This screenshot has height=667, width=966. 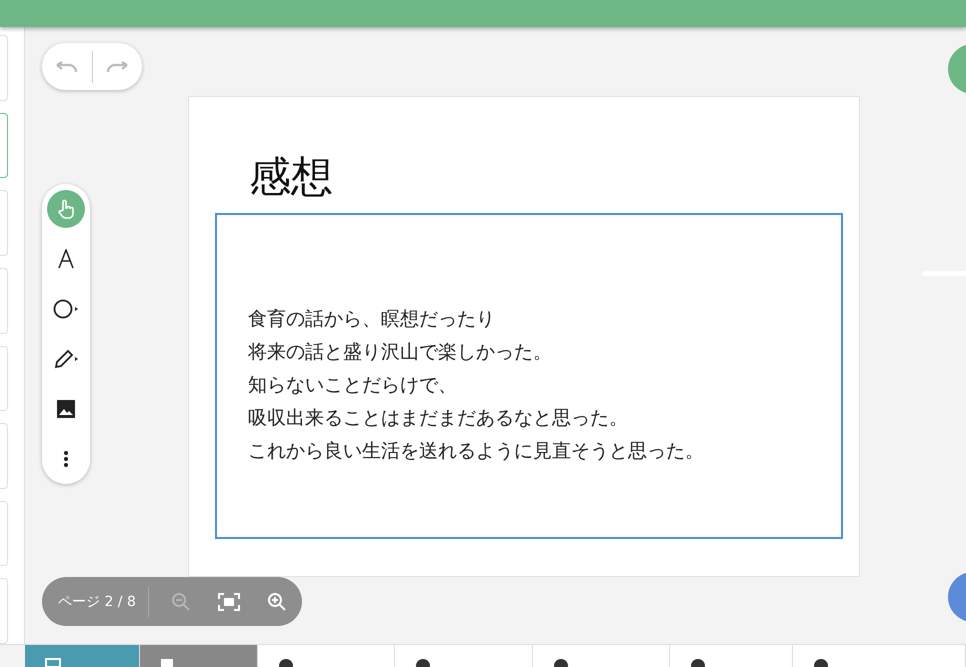 What do you see at coordinates (66, 359) in the screenshot?
I see `pencil-icon` at bounding box center [66, 359].